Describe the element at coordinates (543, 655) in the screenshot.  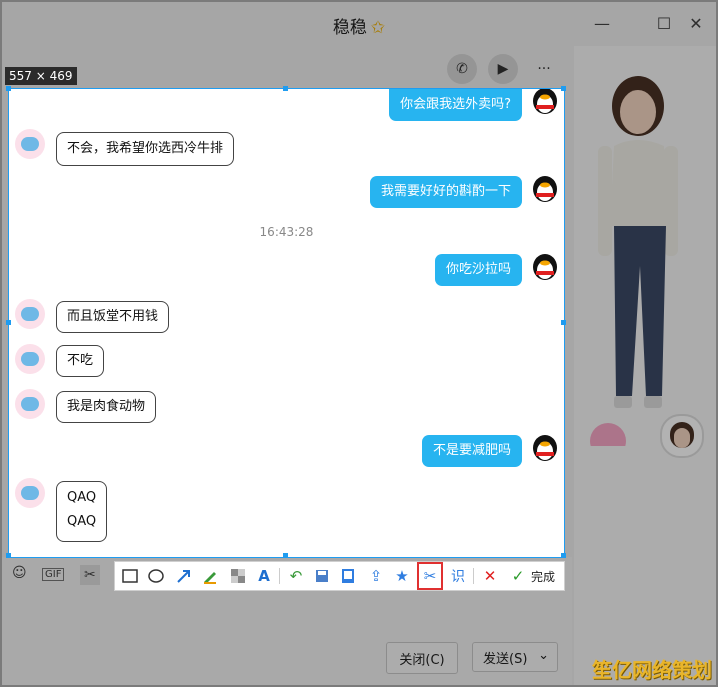
I see `send-options-icon: ⌄` at that location.